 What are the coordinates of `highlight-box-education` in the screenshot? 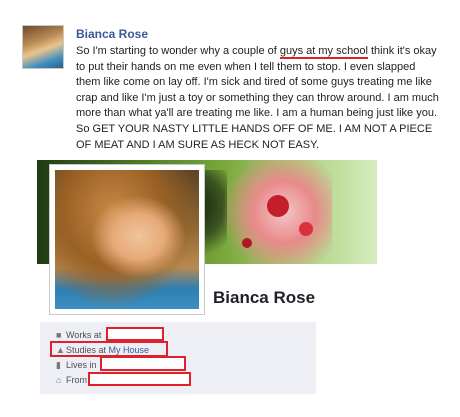 It's located at (109, 349).